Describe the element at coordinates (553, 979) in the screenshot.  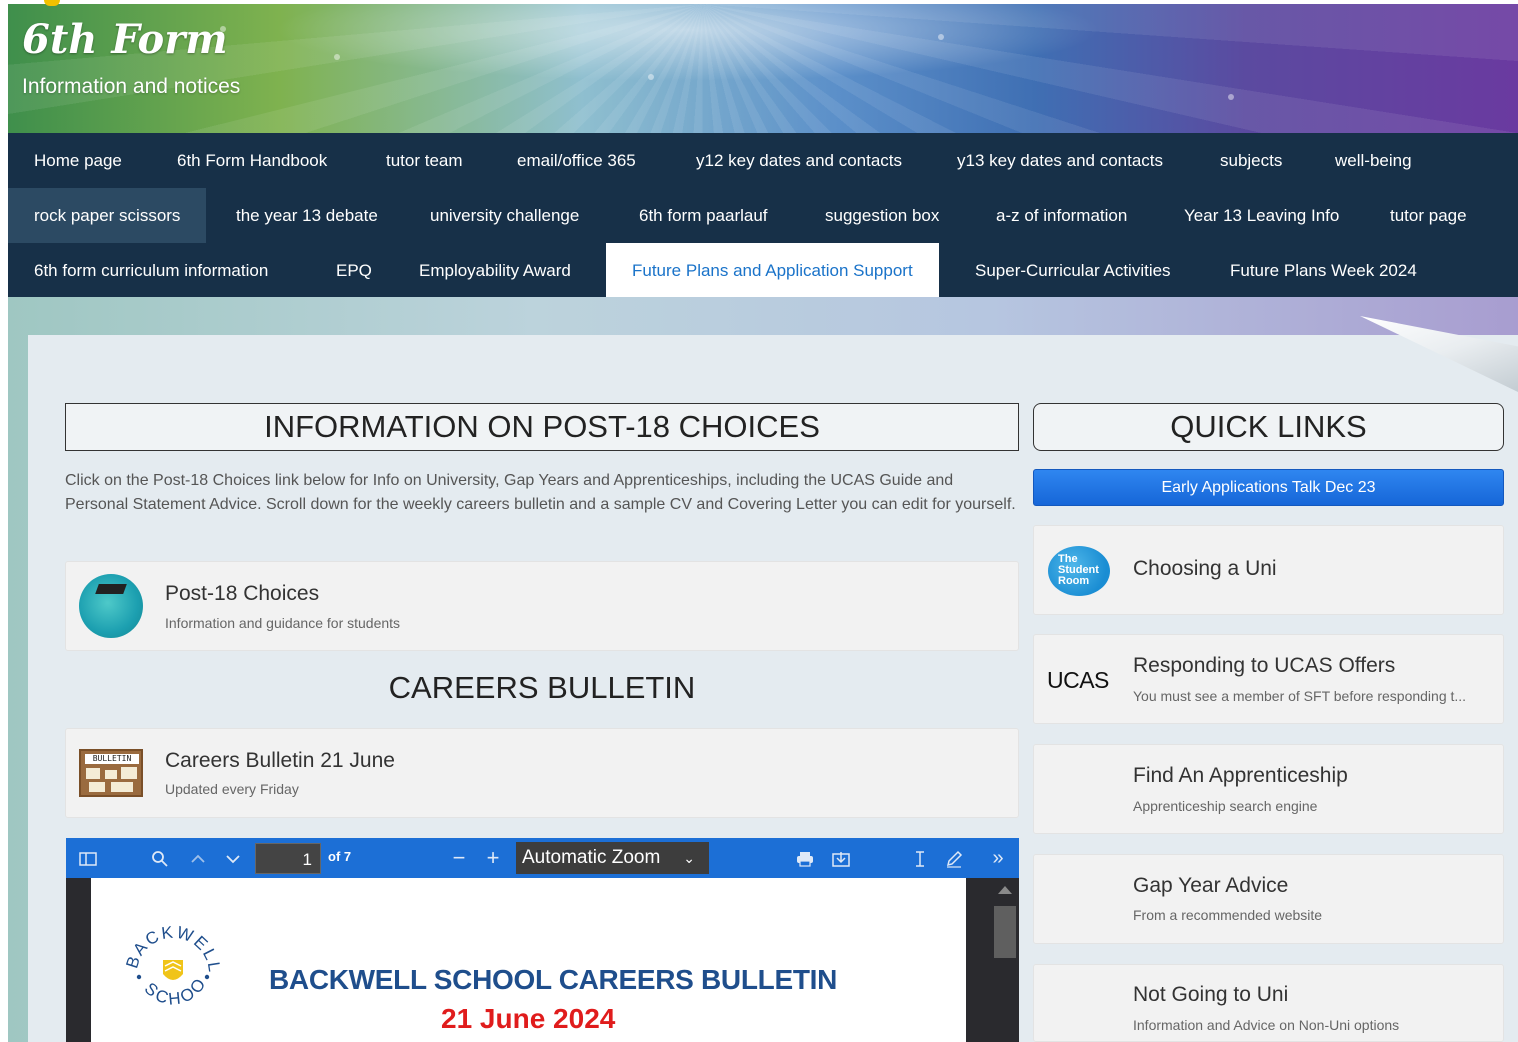
I see `bulletin-doc-title: BACKWELL SCHOOL CAREERS BULLETIN` at that location.